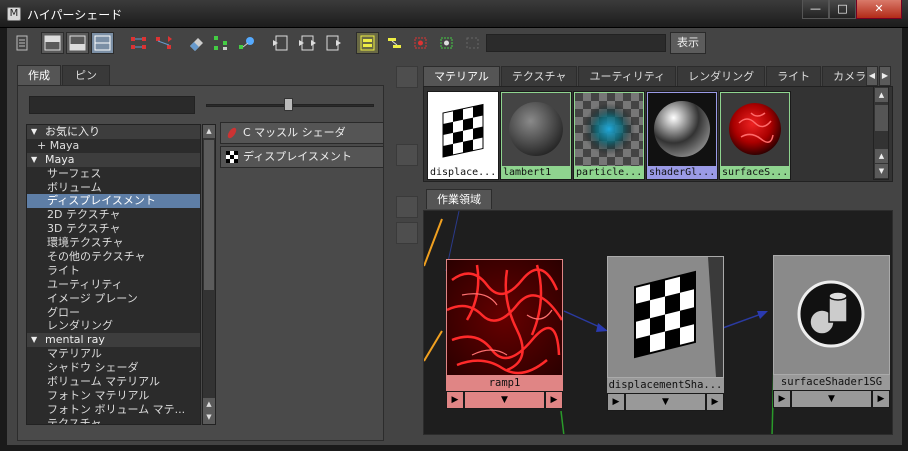 Image resolution: width=908 pixels, height=451 pixels. Describe the element at coordinates (665, 333) in the screenshot. I see `graph-node-displacement: displacementSha... ▶ ▼ ▶` at that location.